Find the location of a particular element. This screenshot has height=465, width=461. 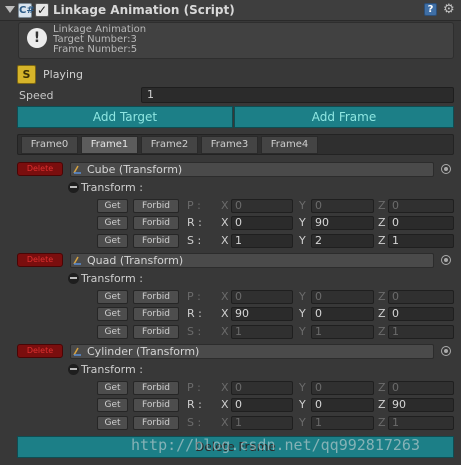

target-name: Quad (Transform) is located at coordinates (135, 260).